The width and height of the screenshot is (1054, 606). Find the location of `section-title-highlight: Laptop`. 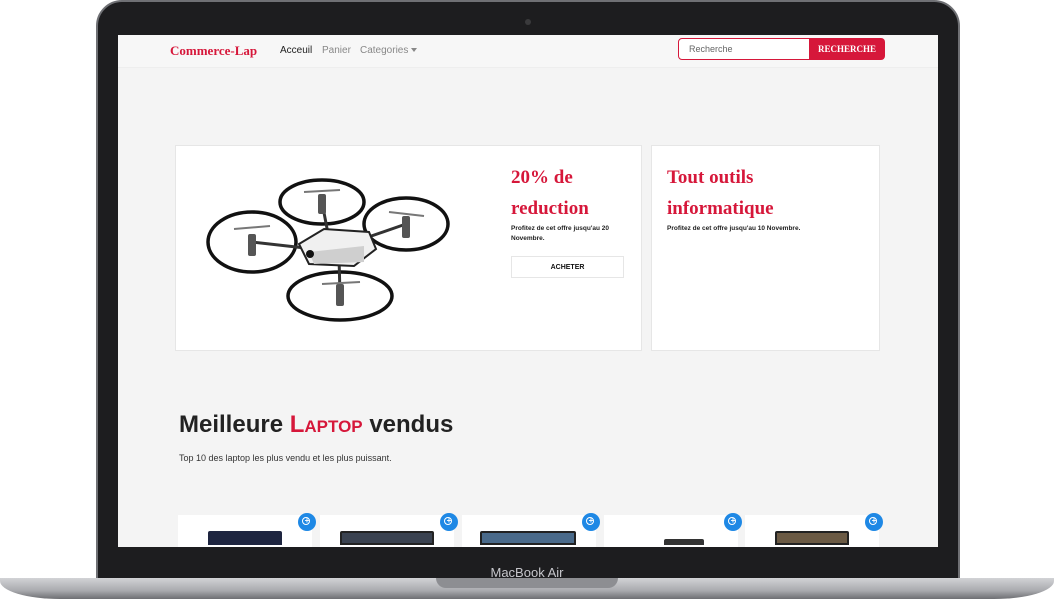

section-title-highlight: Laptop is located at coordinates (326, 424).